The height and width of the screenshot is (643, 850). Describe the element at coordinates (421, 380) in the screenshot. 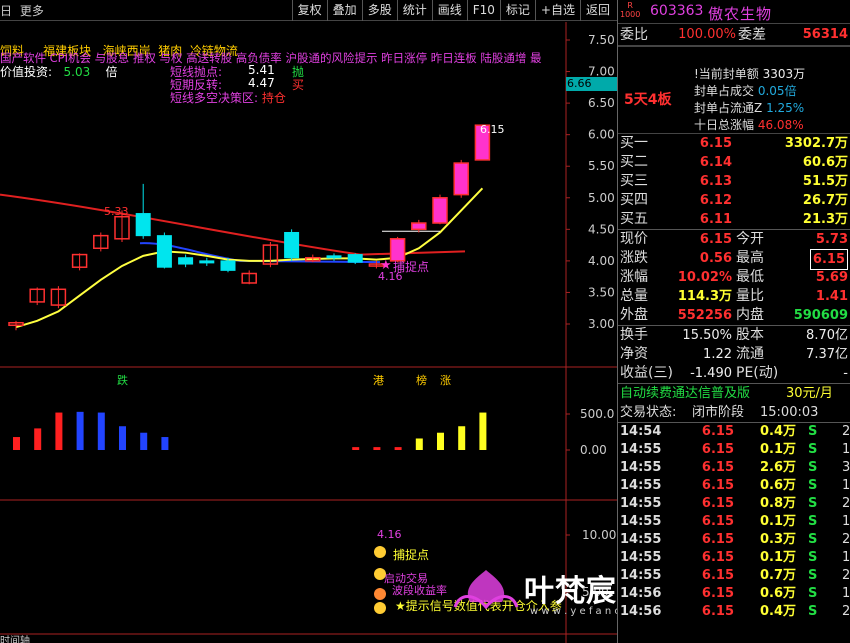

I see `event-label: 榜` at that location.